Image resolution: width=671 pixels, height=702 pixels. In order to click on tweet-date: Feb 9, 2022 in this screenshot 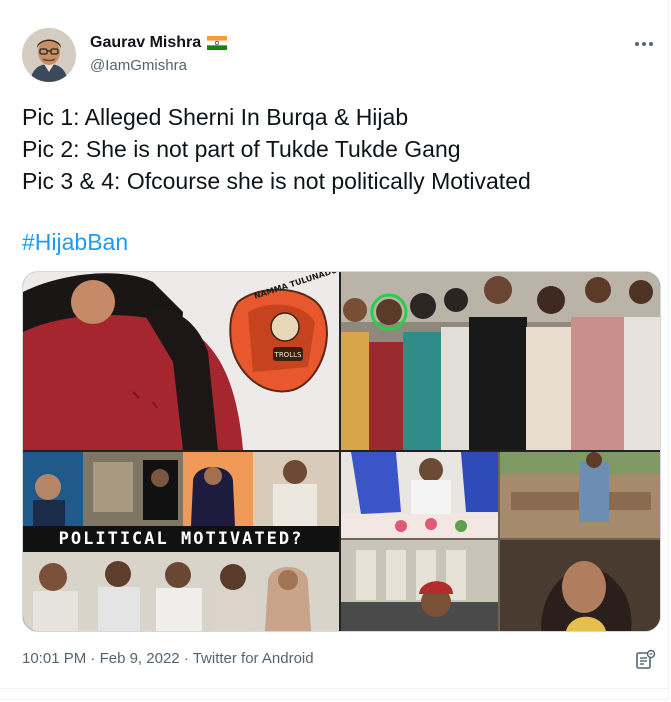, I will do `click(140, 658)`.